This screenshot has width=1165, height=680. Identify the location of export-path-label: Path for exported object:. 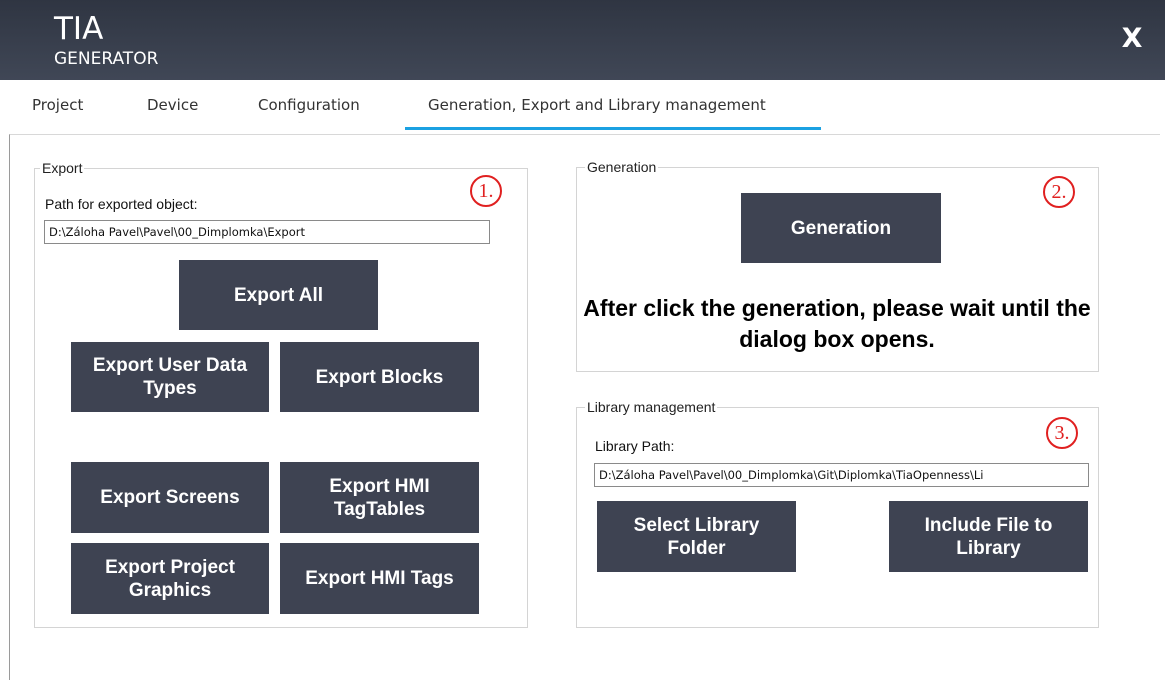
(121, 204).